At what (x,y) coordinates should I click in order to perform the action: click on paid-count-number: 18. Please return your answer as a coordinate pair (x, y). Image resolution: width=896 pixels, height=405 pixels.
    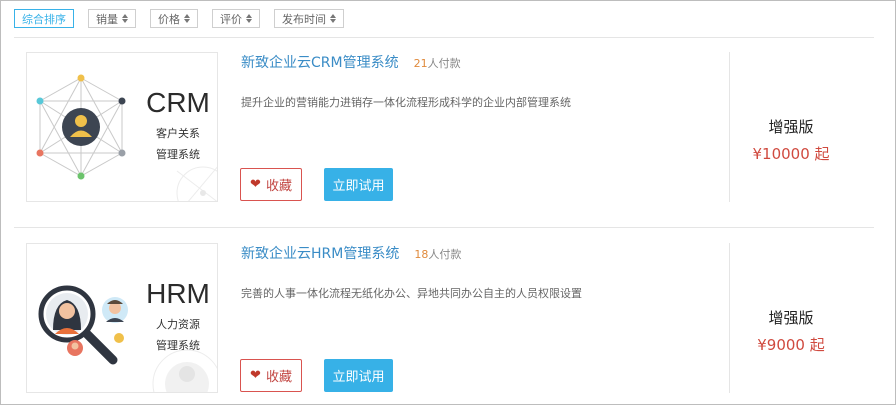
    Looking at the image, I should click on (421, 254).